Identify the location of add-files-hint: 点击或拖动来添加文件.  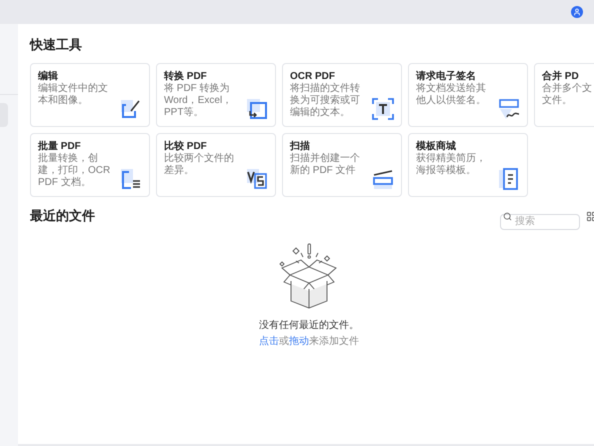
(309, 341).